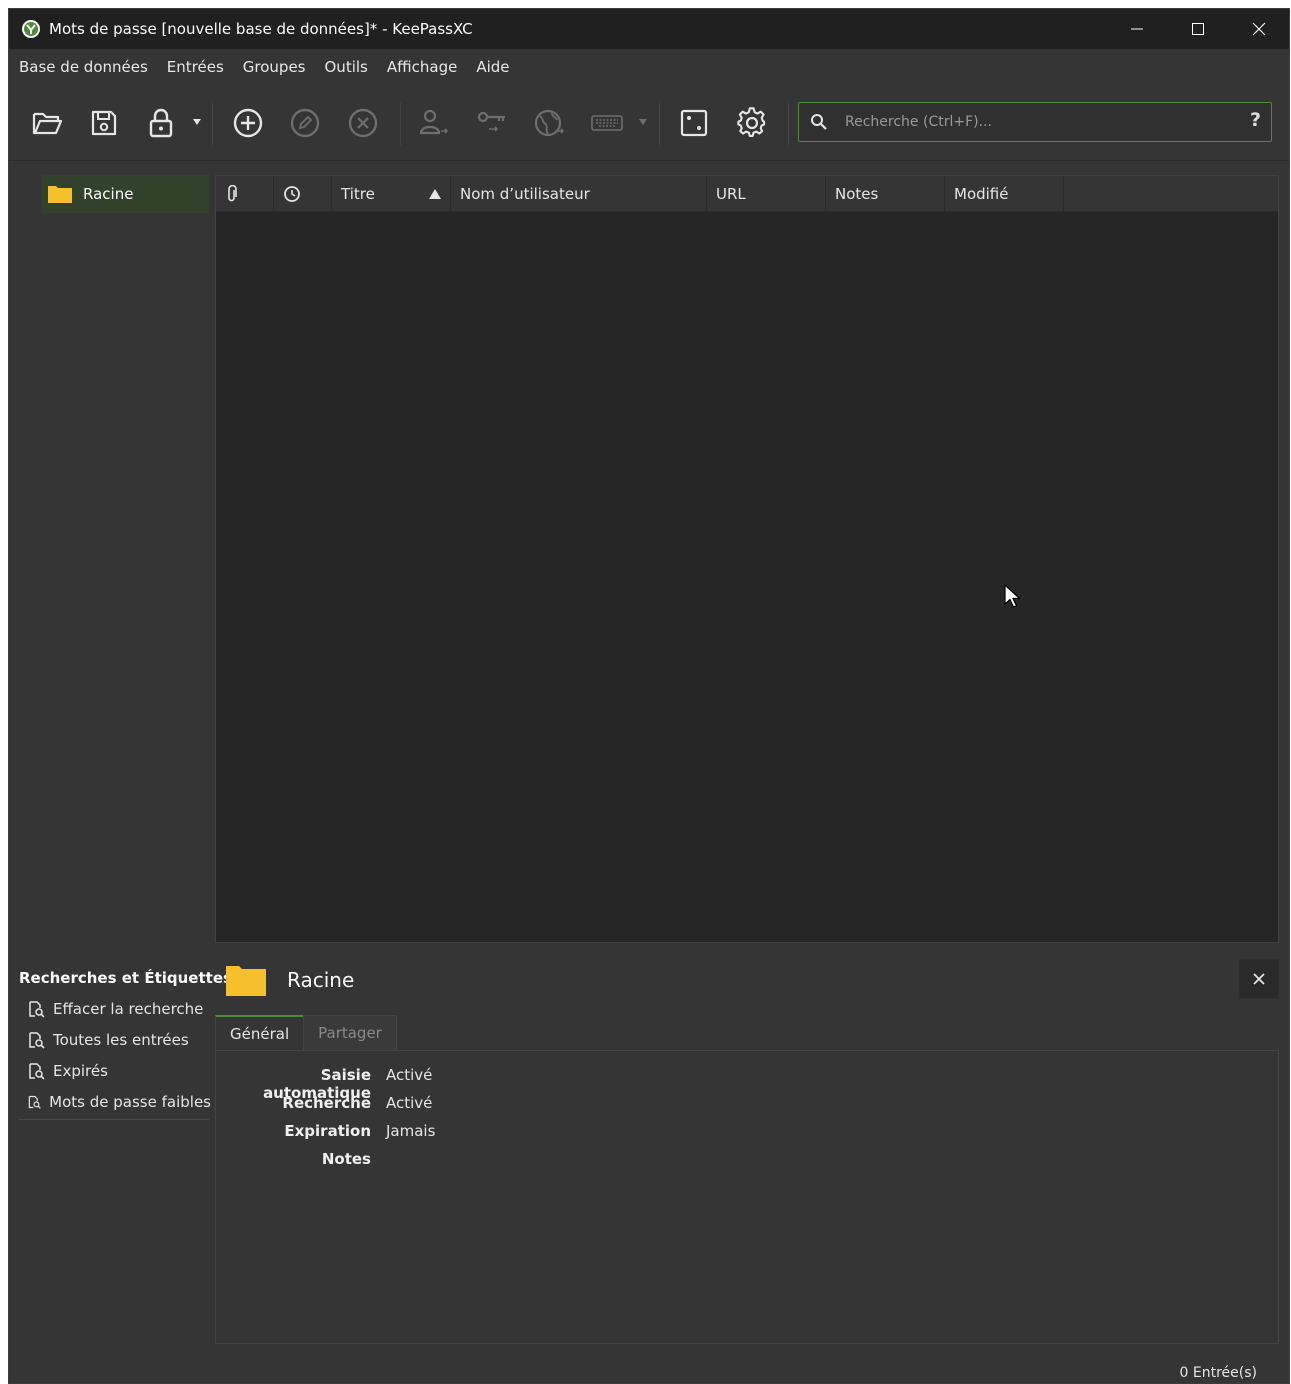  What do you see at coordinates (326, 1103) in the screenshot?
I see `property-label: Recherche` at bounding box center [326, 1103].